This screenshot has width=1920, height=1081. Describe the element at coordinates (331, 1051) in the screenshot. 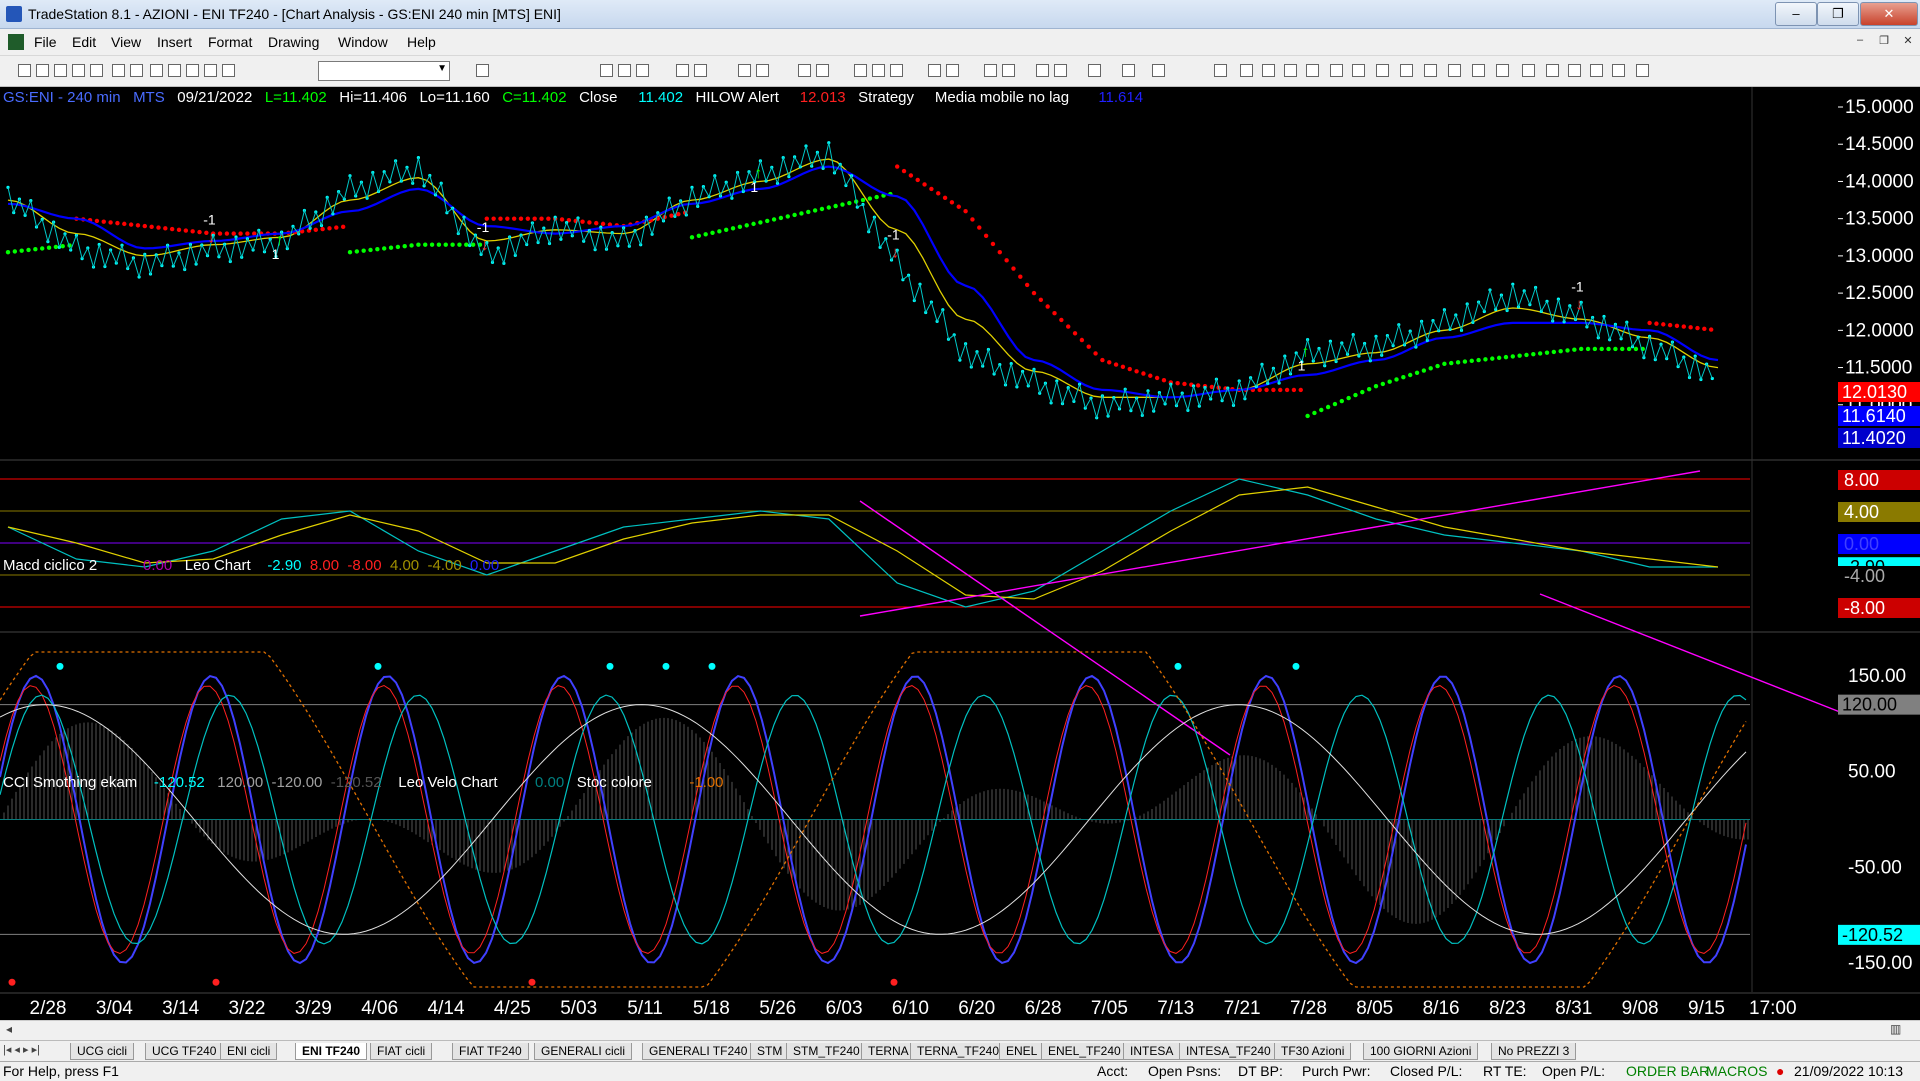

I see `tab-eni-tf240: ENI TF240` at that location.